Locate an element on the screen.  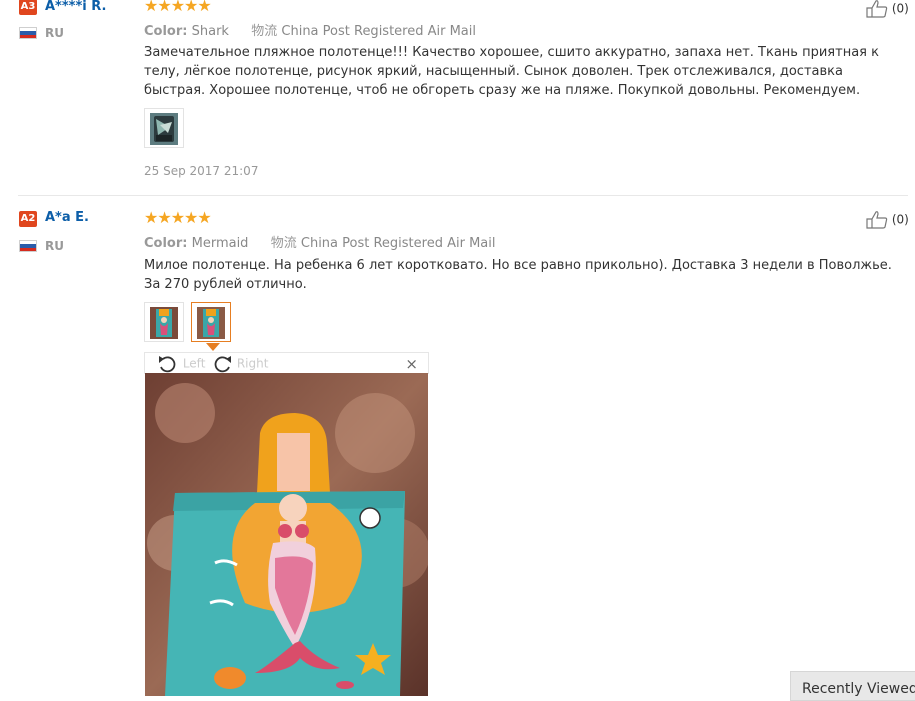
reviewer-name: A****i R. is located at coordinates (75, 7).